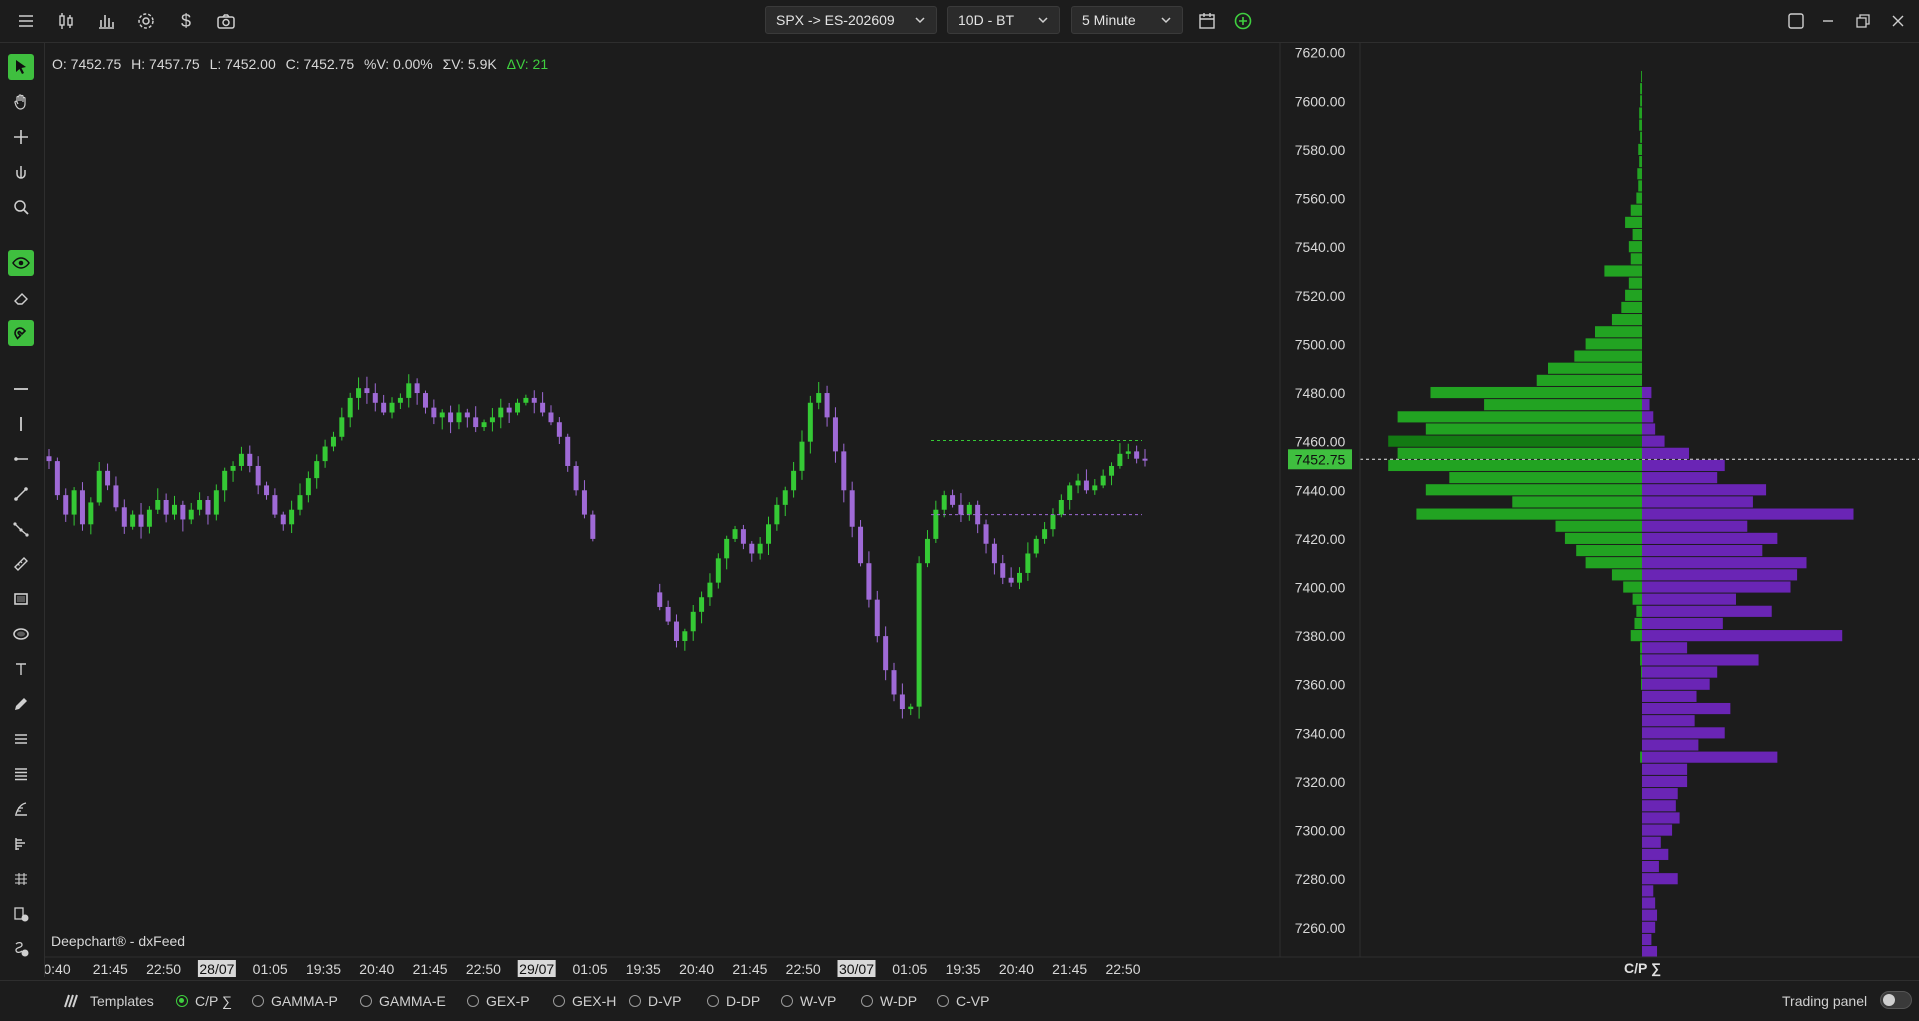 This screenshot has height=1021, width=1919. What do you see at coordinates (584, 1001) in the screenshot?
I see `indicator-tab-gex-h: GEX-H` at bounding box center [584, 1001].